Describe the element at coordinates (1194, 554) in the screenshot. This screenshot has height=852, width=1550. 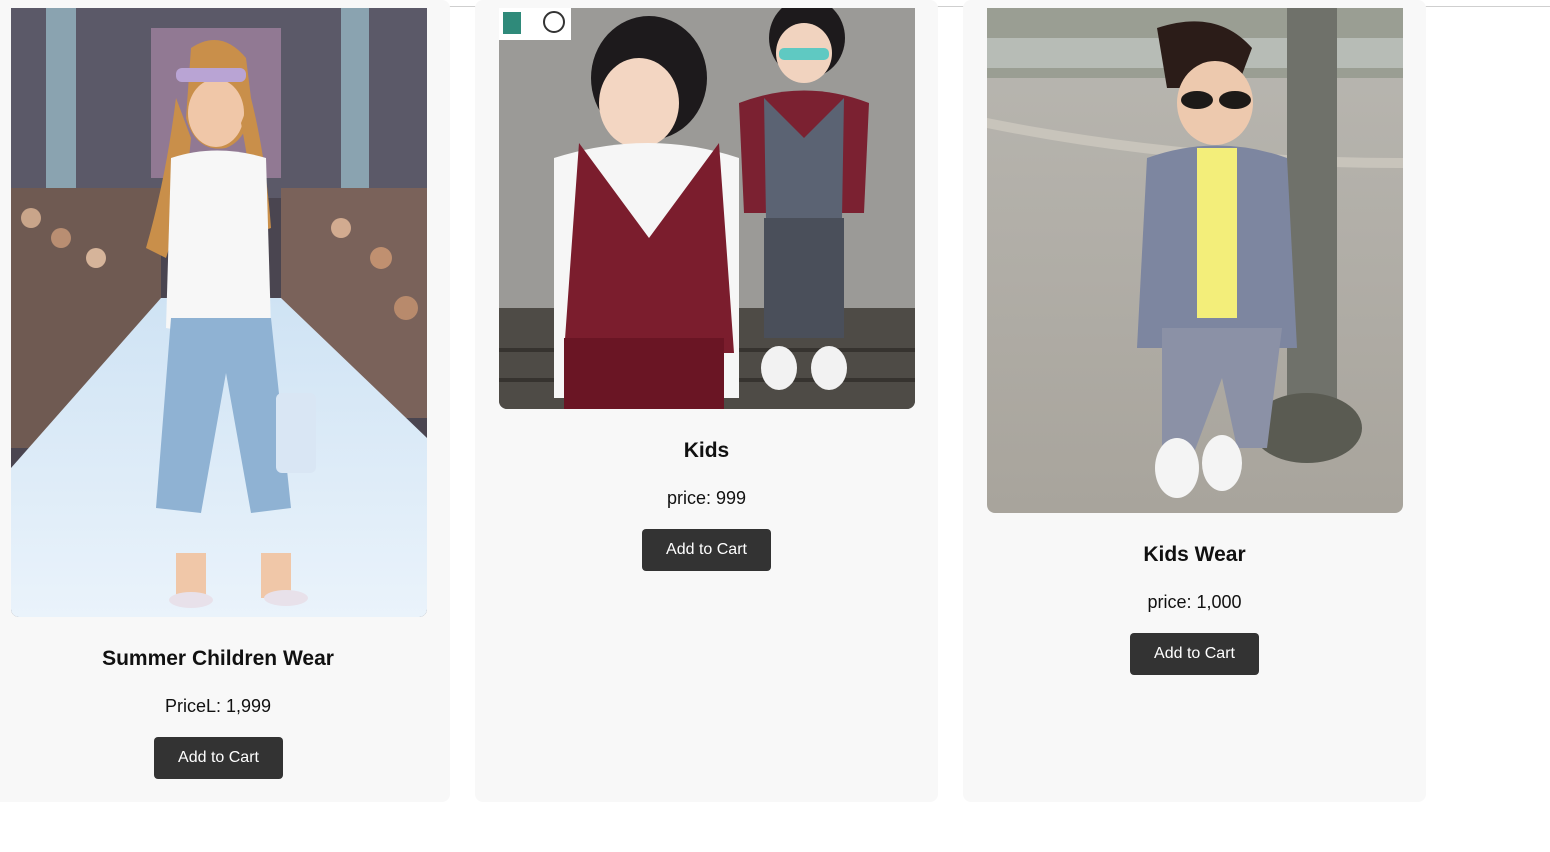
I see `product-title: Kids Wear` at that location.